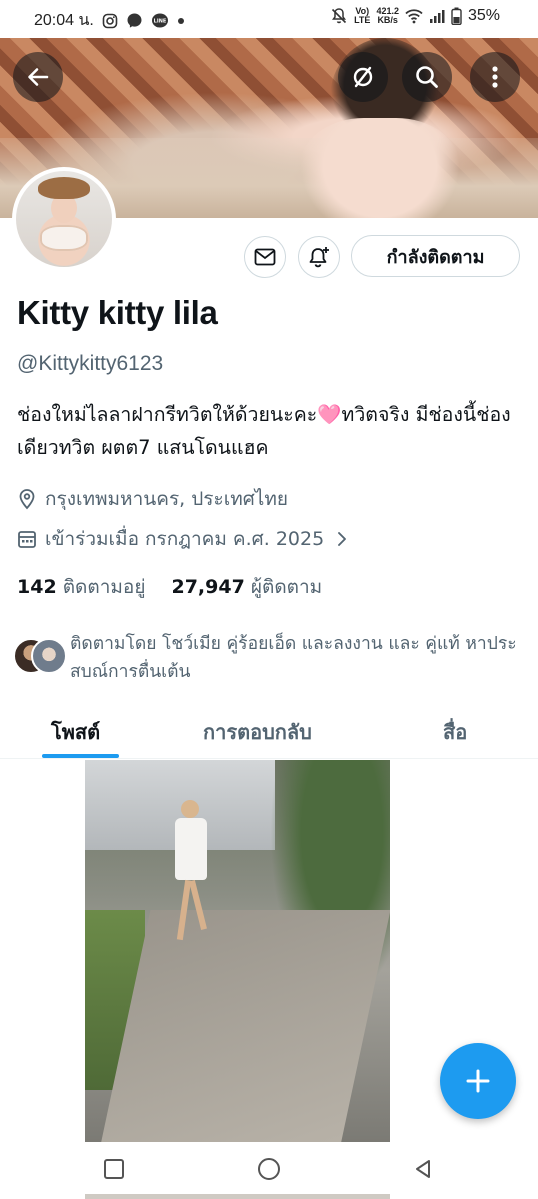  I want to click on joined-text: เข้าร่วมเมื่อ กรกฎาคม ค.ศ. 2025, so click(185, 539).